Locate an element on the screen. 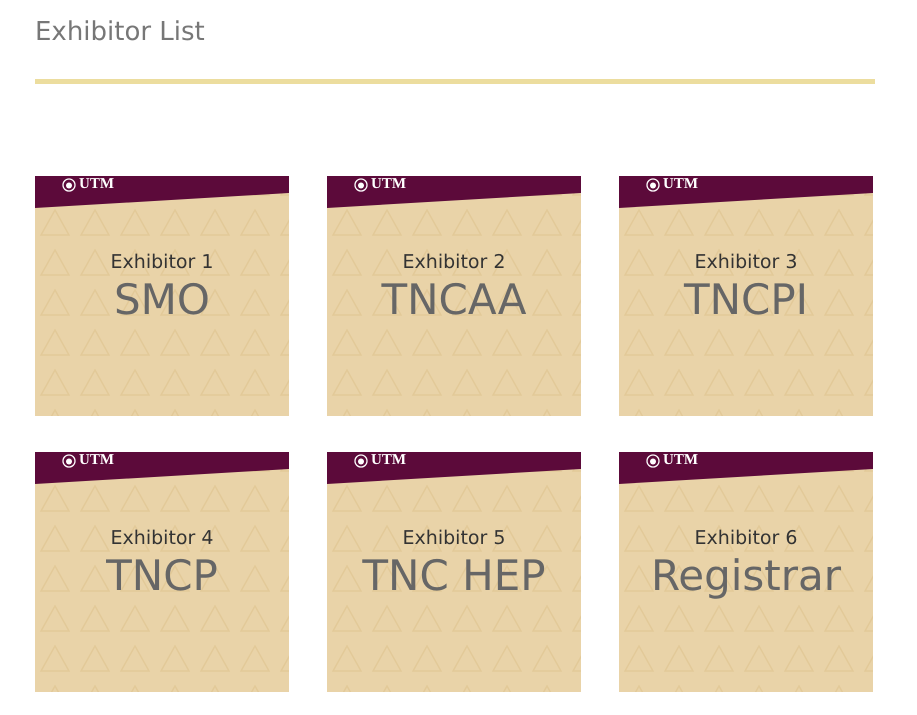  exhibitor-name: TNCAA is located at coordinates (454, 300).